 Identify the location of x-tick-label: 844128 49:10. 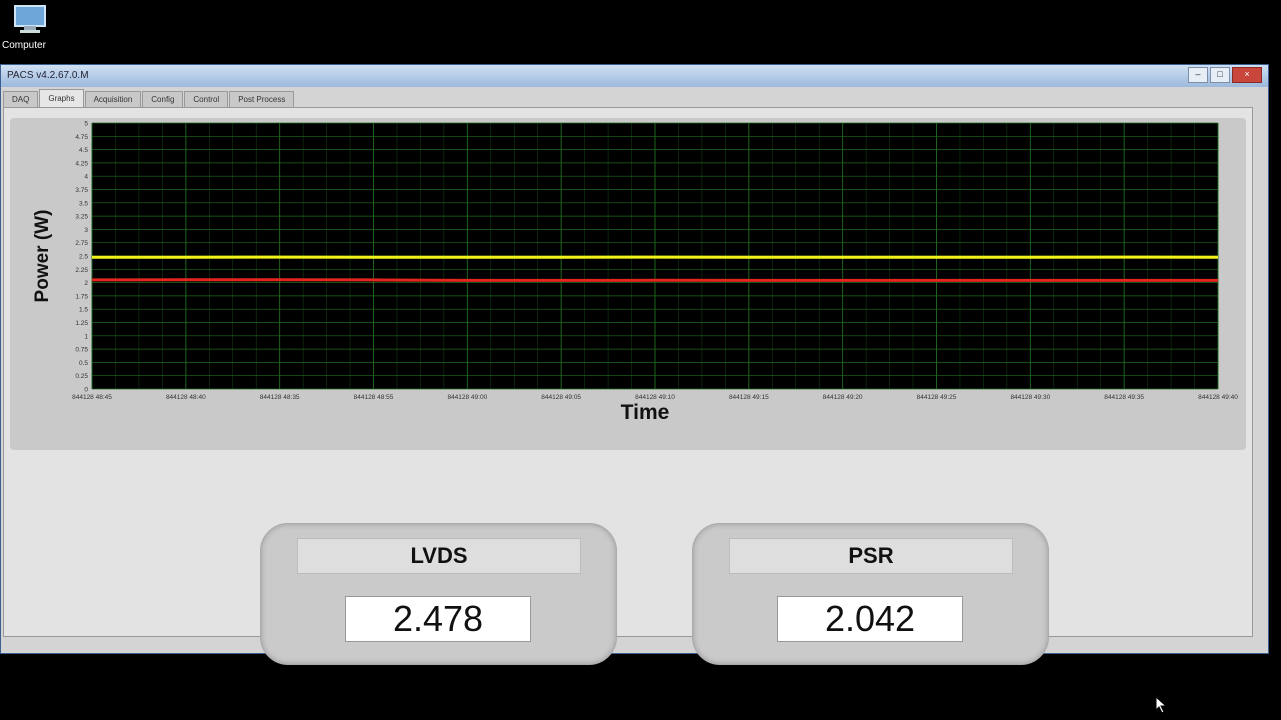
(655, 397).